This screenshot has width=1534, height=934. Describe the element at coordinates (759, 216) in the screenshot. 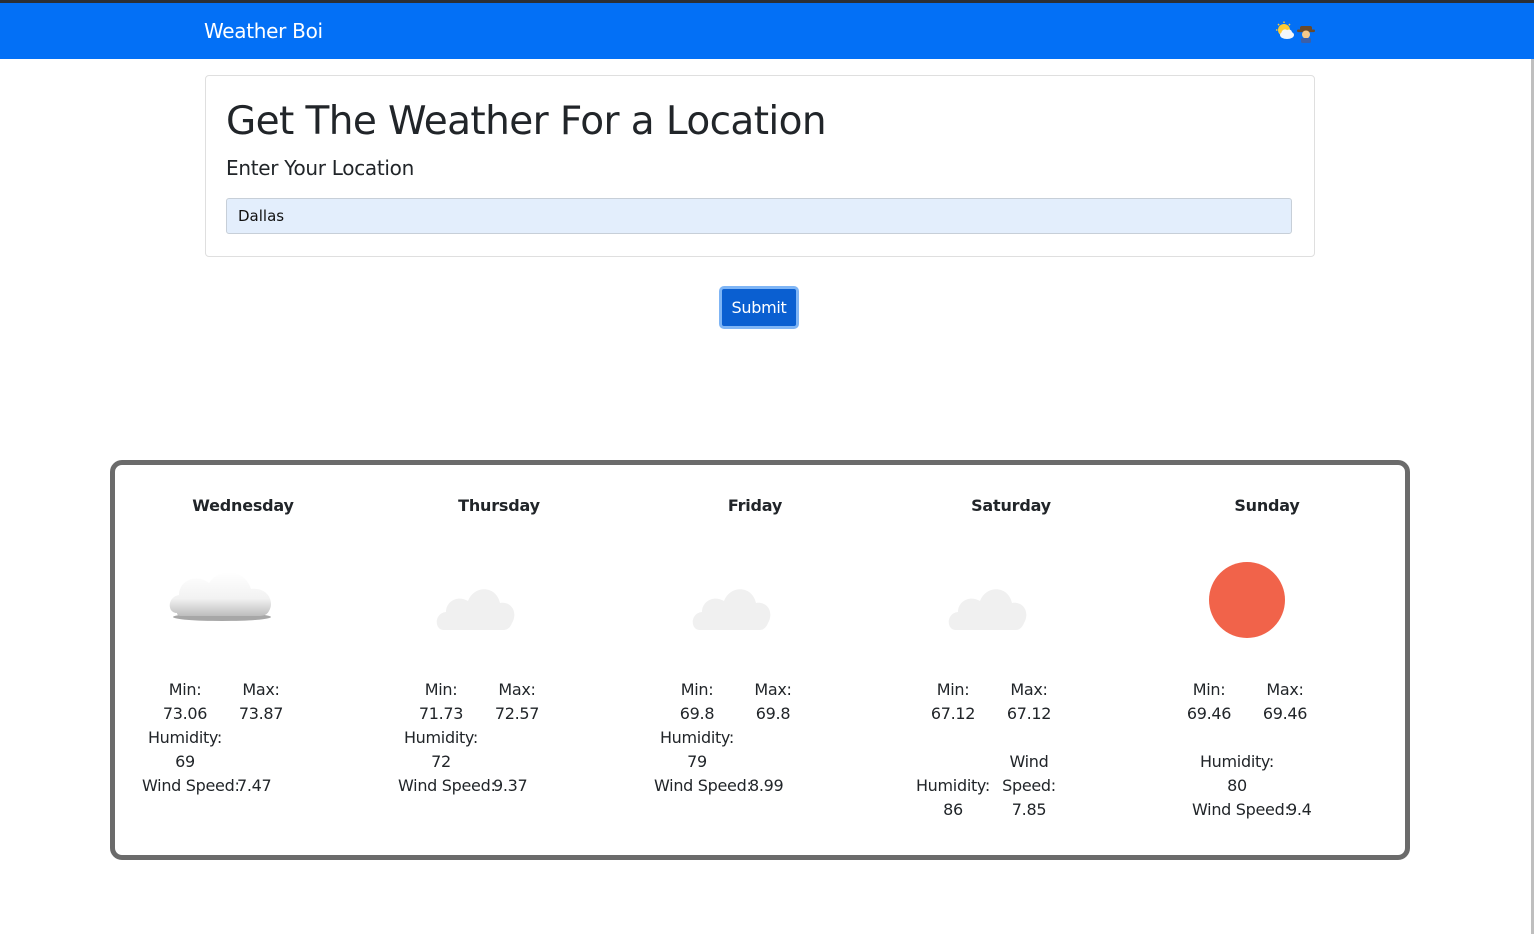

I see `location-input` at that location.